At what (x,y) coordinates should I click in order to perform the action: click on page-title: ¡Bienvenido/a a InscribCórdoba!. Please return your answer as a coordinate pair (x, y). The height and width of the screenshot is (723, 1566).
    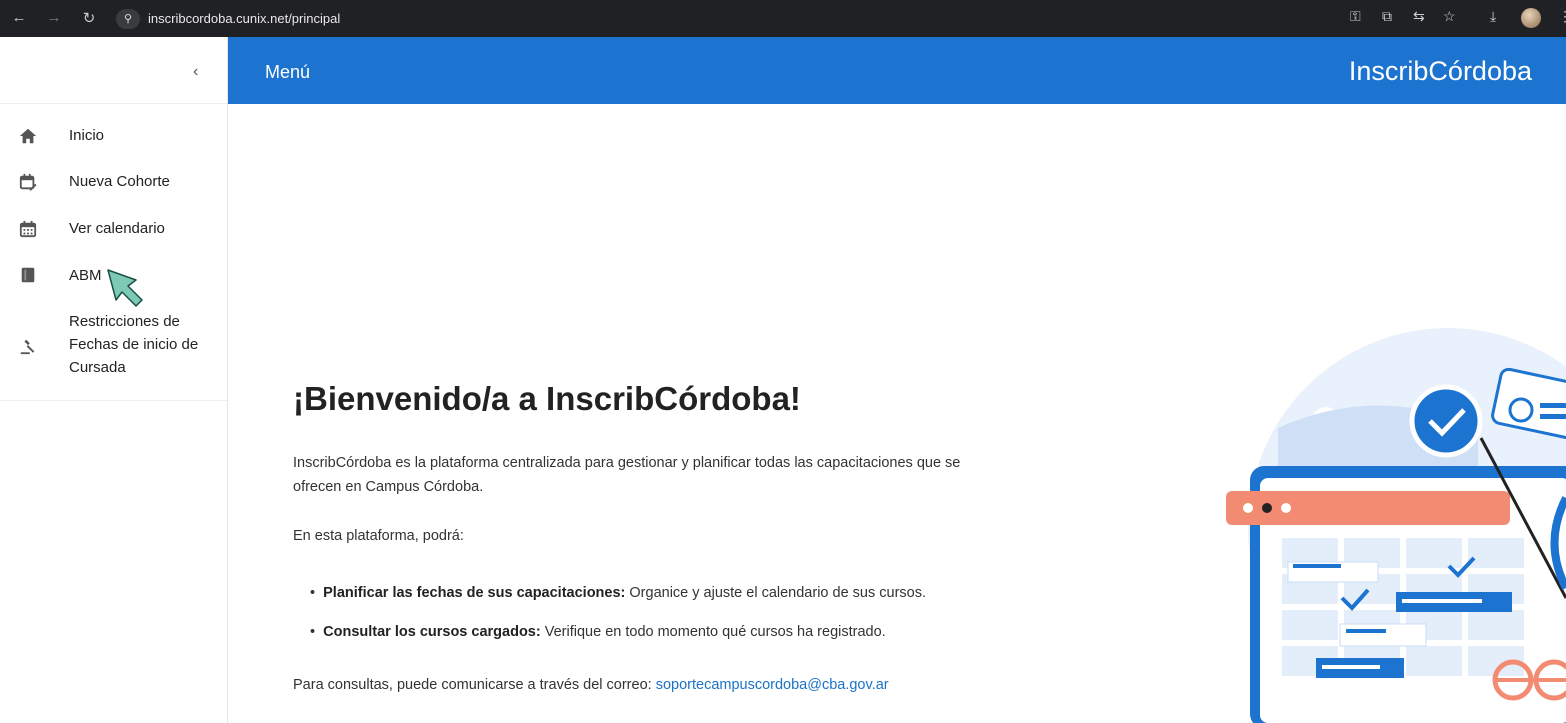
    Looking at the image, I should click on (547, 398).